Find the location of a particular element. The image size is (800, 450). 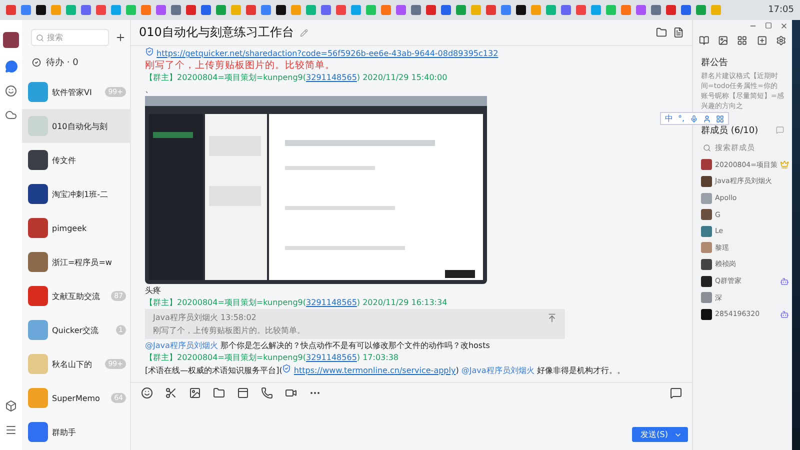

video-icon is located at coordinates (291, 392).